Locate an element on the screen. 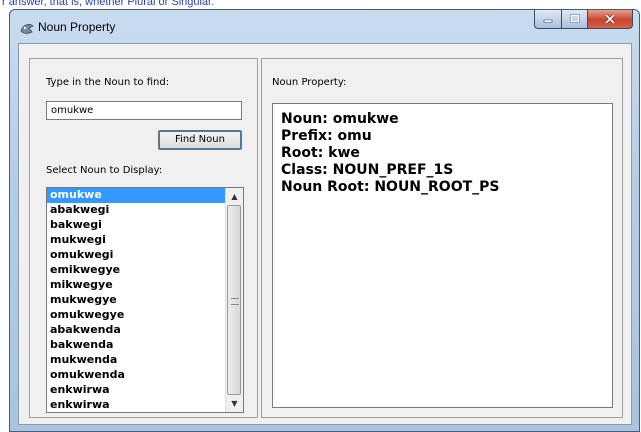 The image size is (641, 432). scrollbar-grip-icon is located at coordinates (235, 301).